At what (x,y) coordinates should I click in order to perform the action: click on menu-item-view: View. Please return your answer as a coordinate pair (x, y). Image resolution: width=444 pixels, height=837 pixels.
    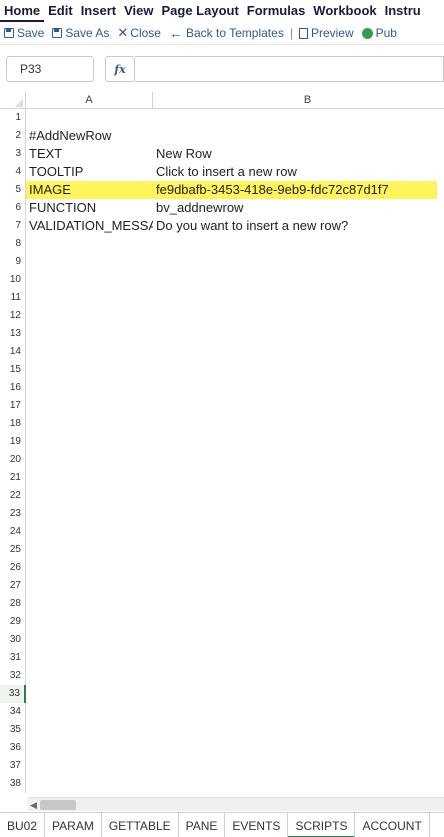
    Looking at the image, I should click on (138, 11).